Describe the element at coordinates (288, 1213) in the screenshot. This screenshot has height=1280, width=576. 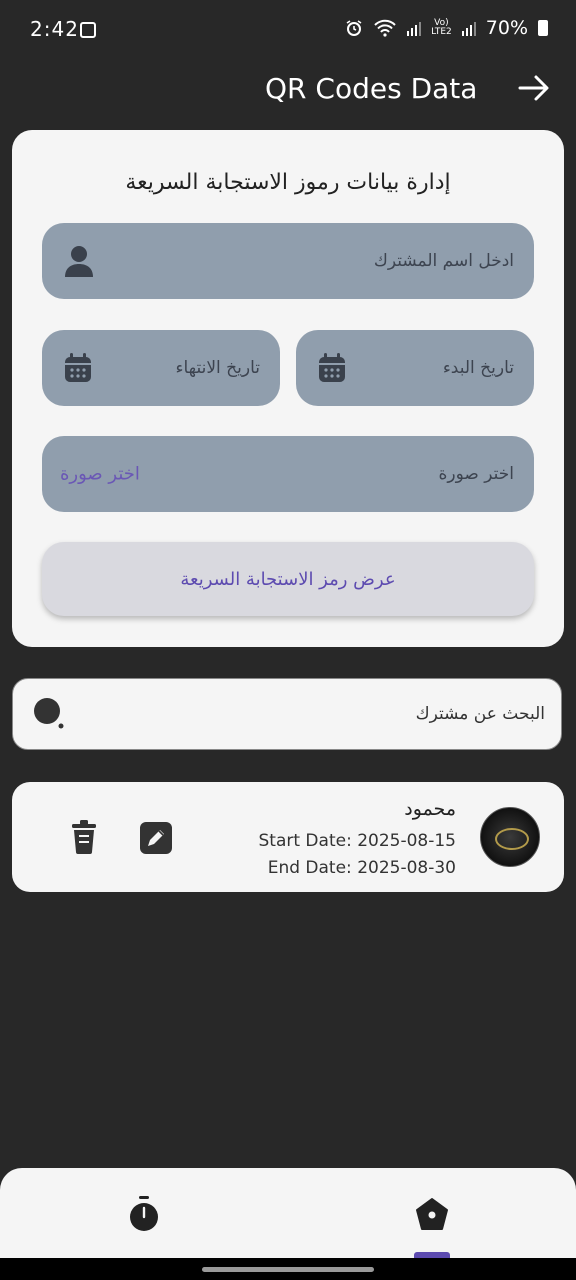
I see `bottom-navigation` at that location.